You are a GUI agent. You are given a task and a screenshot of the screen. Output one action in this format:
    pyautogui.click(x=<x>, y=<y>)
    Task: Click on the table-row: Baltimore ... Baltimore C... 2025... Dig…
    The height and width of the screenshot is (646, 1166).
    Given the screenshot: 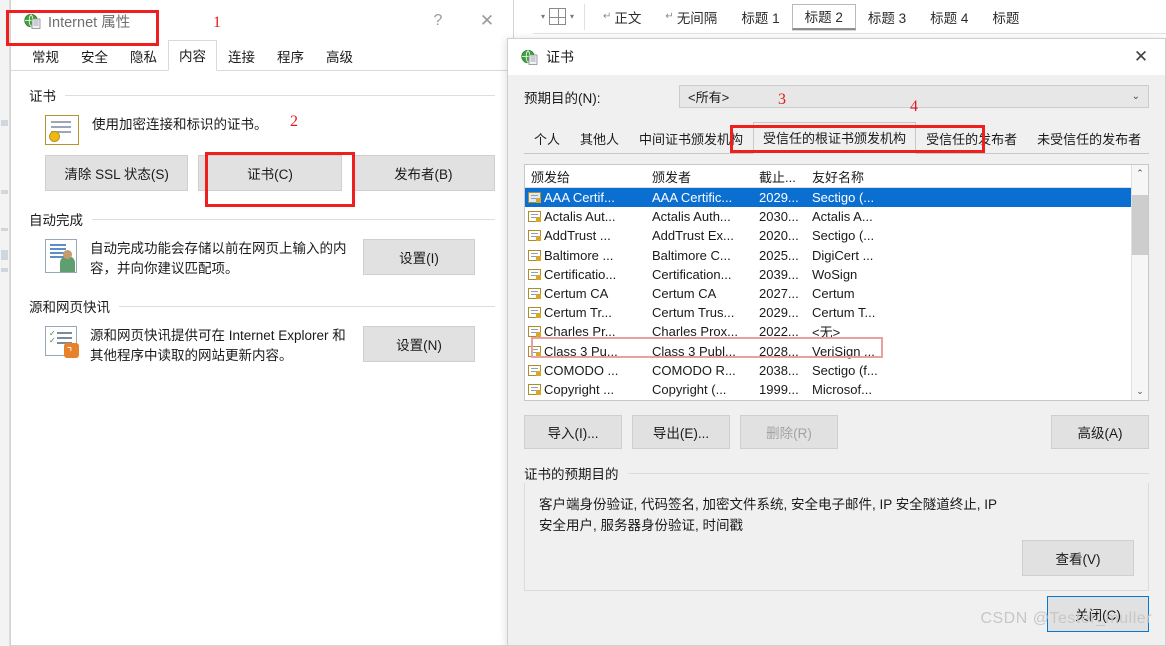 What is the action you would take?
    pyautogui.click(x=828, y=255)
    